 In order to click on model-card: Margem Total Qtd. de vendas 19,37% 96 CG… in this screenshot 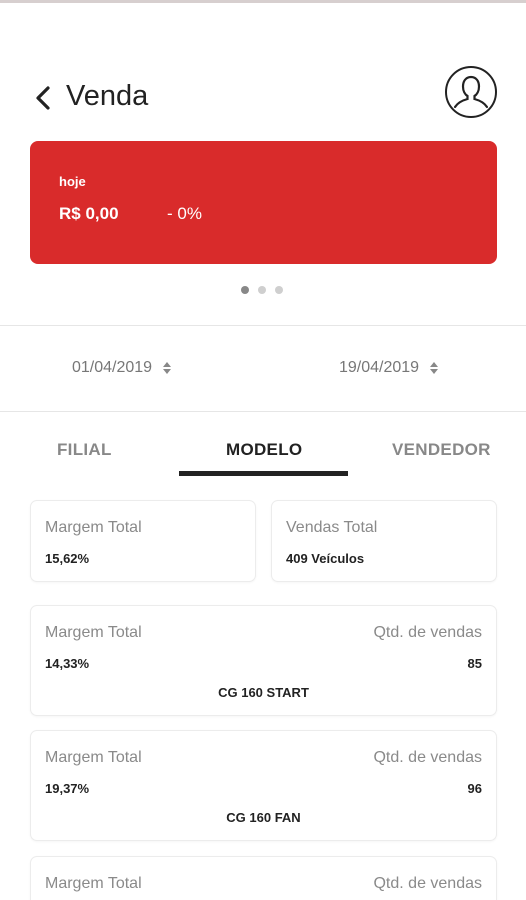, I will do `click(263, 785)`.